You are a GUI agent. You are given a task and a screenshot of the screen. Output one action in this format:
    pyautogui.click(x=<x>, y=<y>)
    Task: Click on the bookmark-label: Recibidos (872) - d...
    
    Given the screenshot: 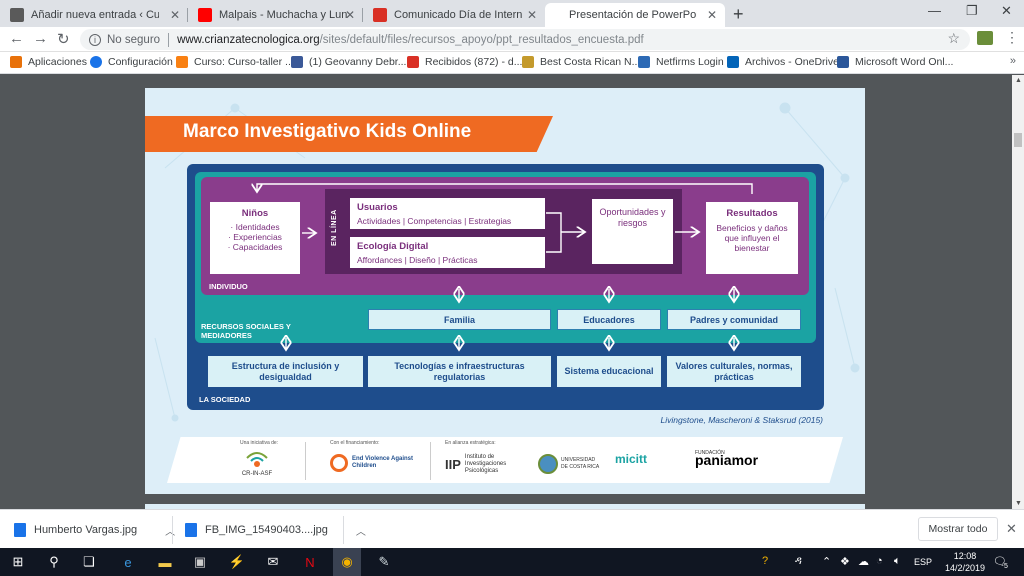 What is the action you would take?
    pyautogui.click(x=474, y=62)
    